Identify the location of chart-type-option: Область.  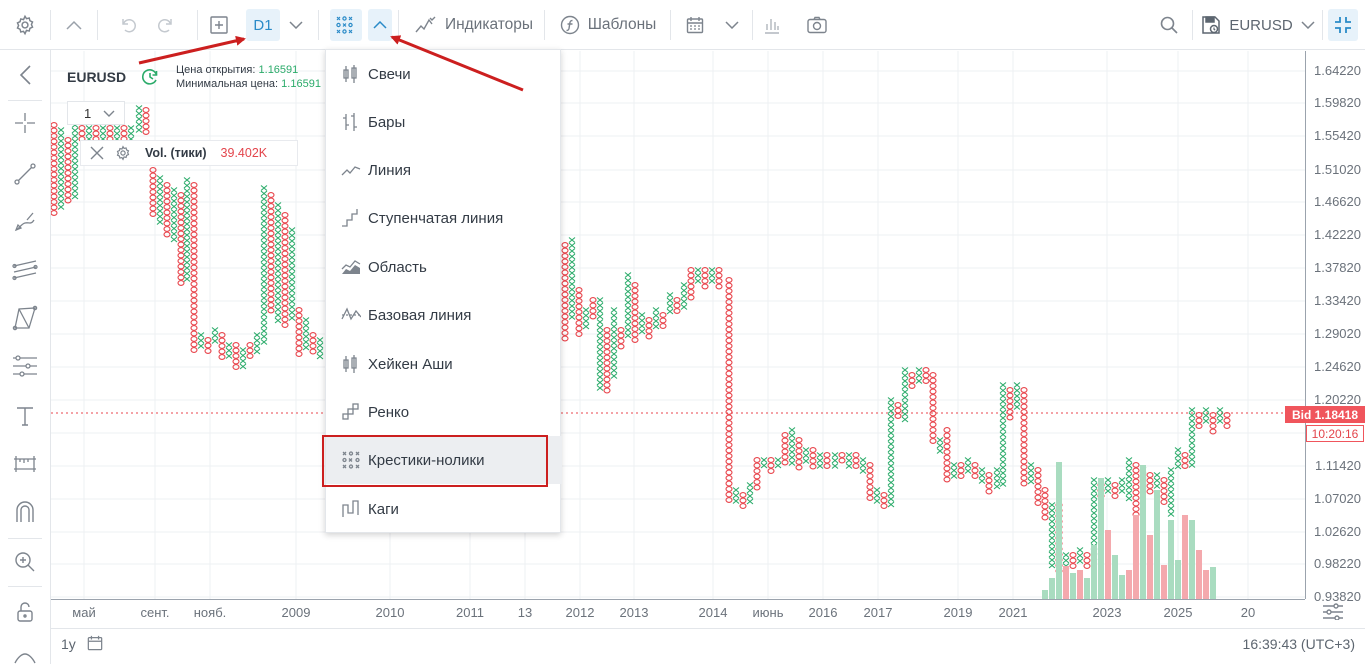
(444, 267).